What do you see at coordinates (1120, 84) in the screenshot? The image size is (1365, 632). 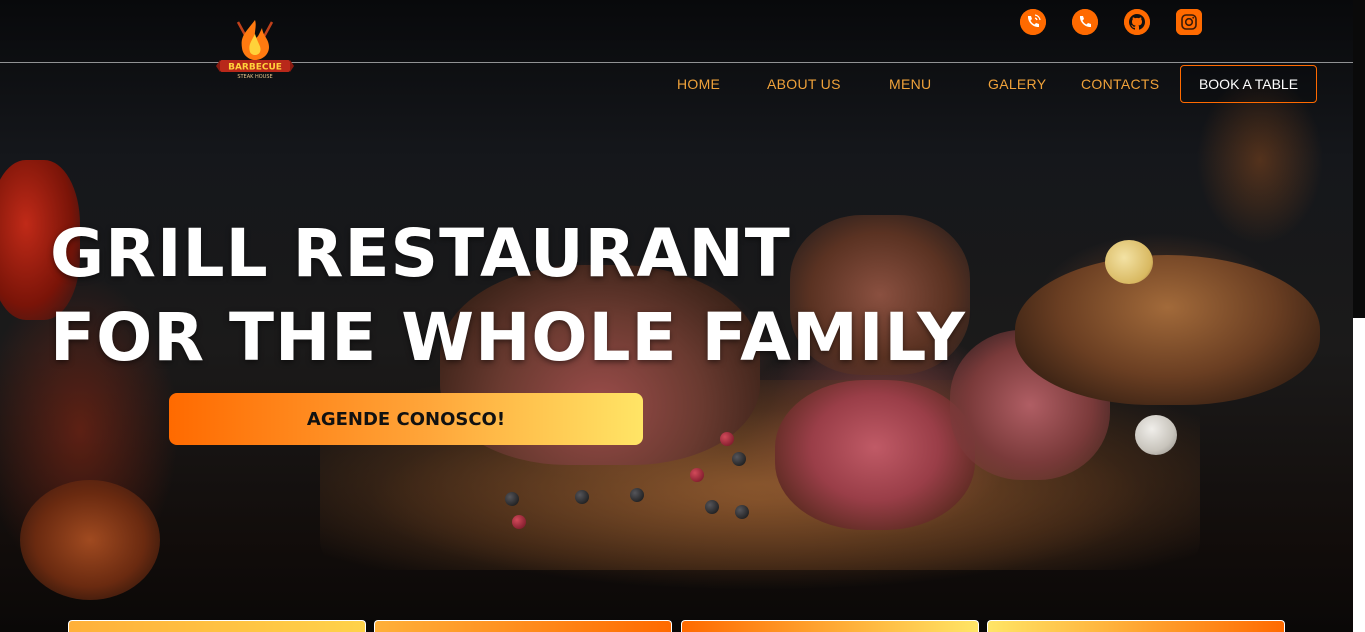 I see `nav-contacts-link: CONTACTS` at bounding box center [1120, 84].